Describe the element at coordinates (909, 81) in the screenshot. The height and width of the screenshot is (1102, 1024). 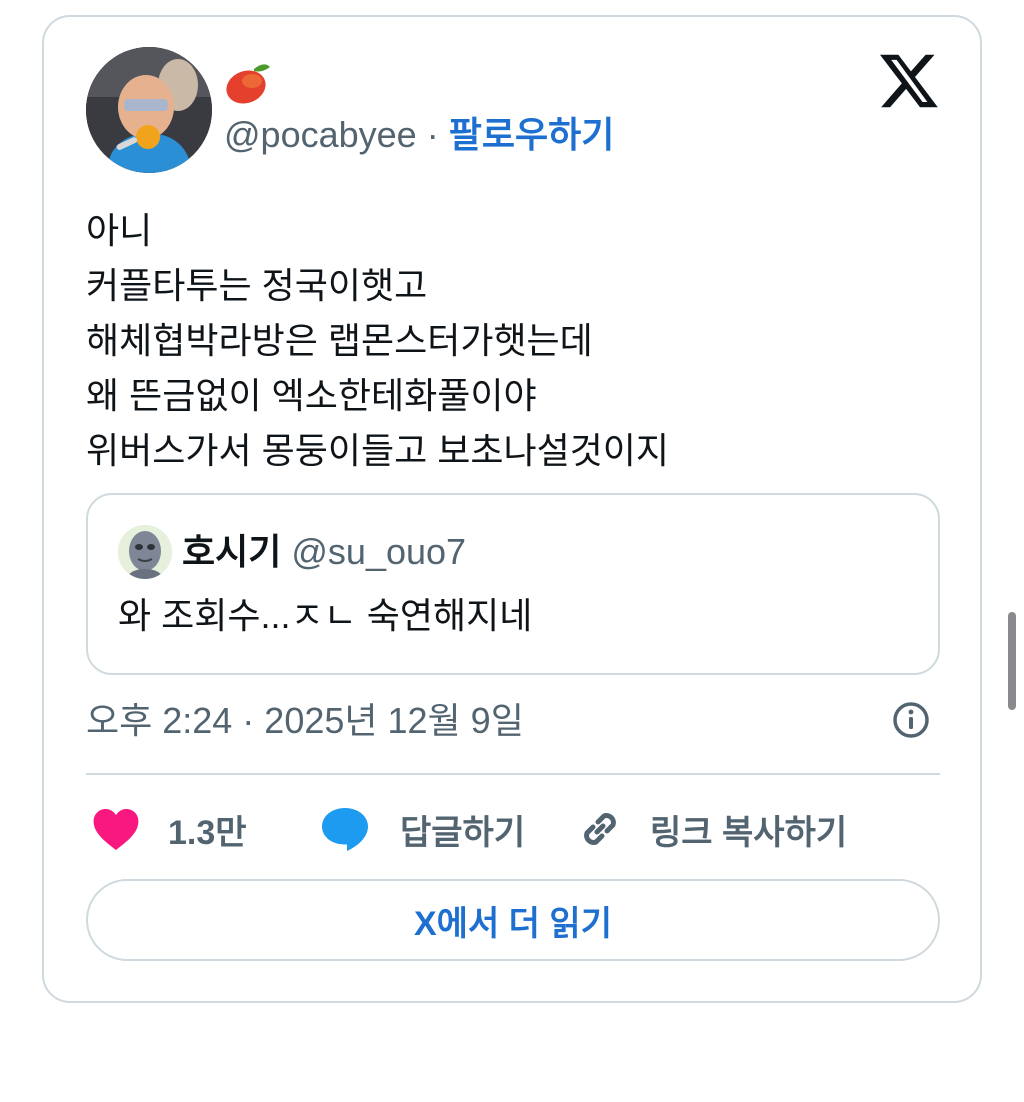
I see `x-logo-icon` at that location.